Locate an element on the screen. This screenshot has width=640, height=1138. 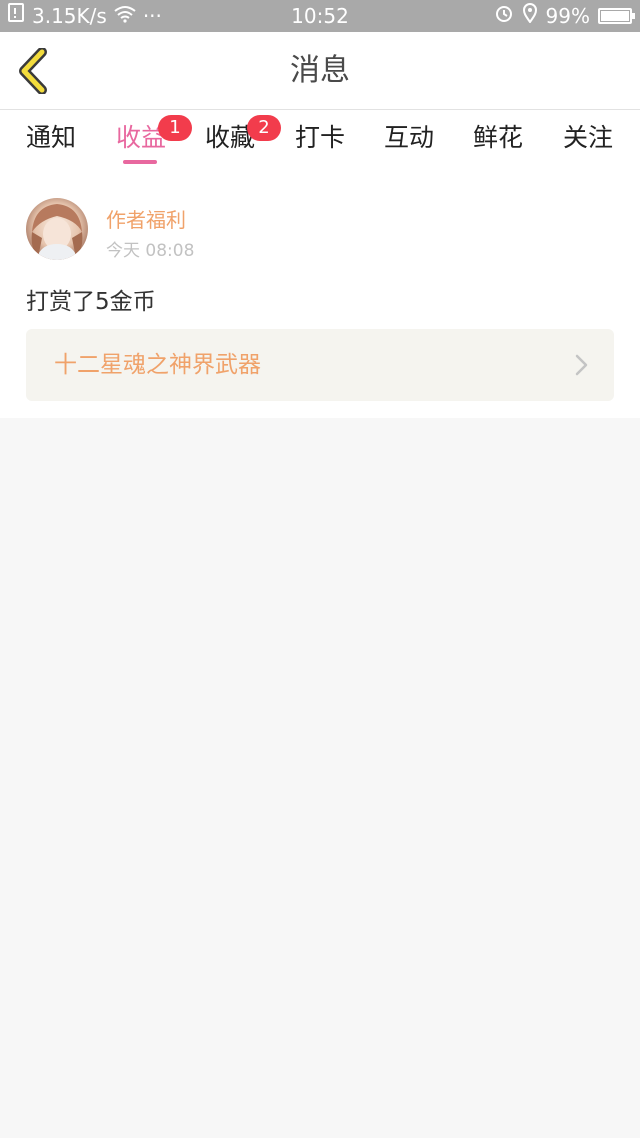
tab-label: 打卡 is located at coordinates (319, 137).